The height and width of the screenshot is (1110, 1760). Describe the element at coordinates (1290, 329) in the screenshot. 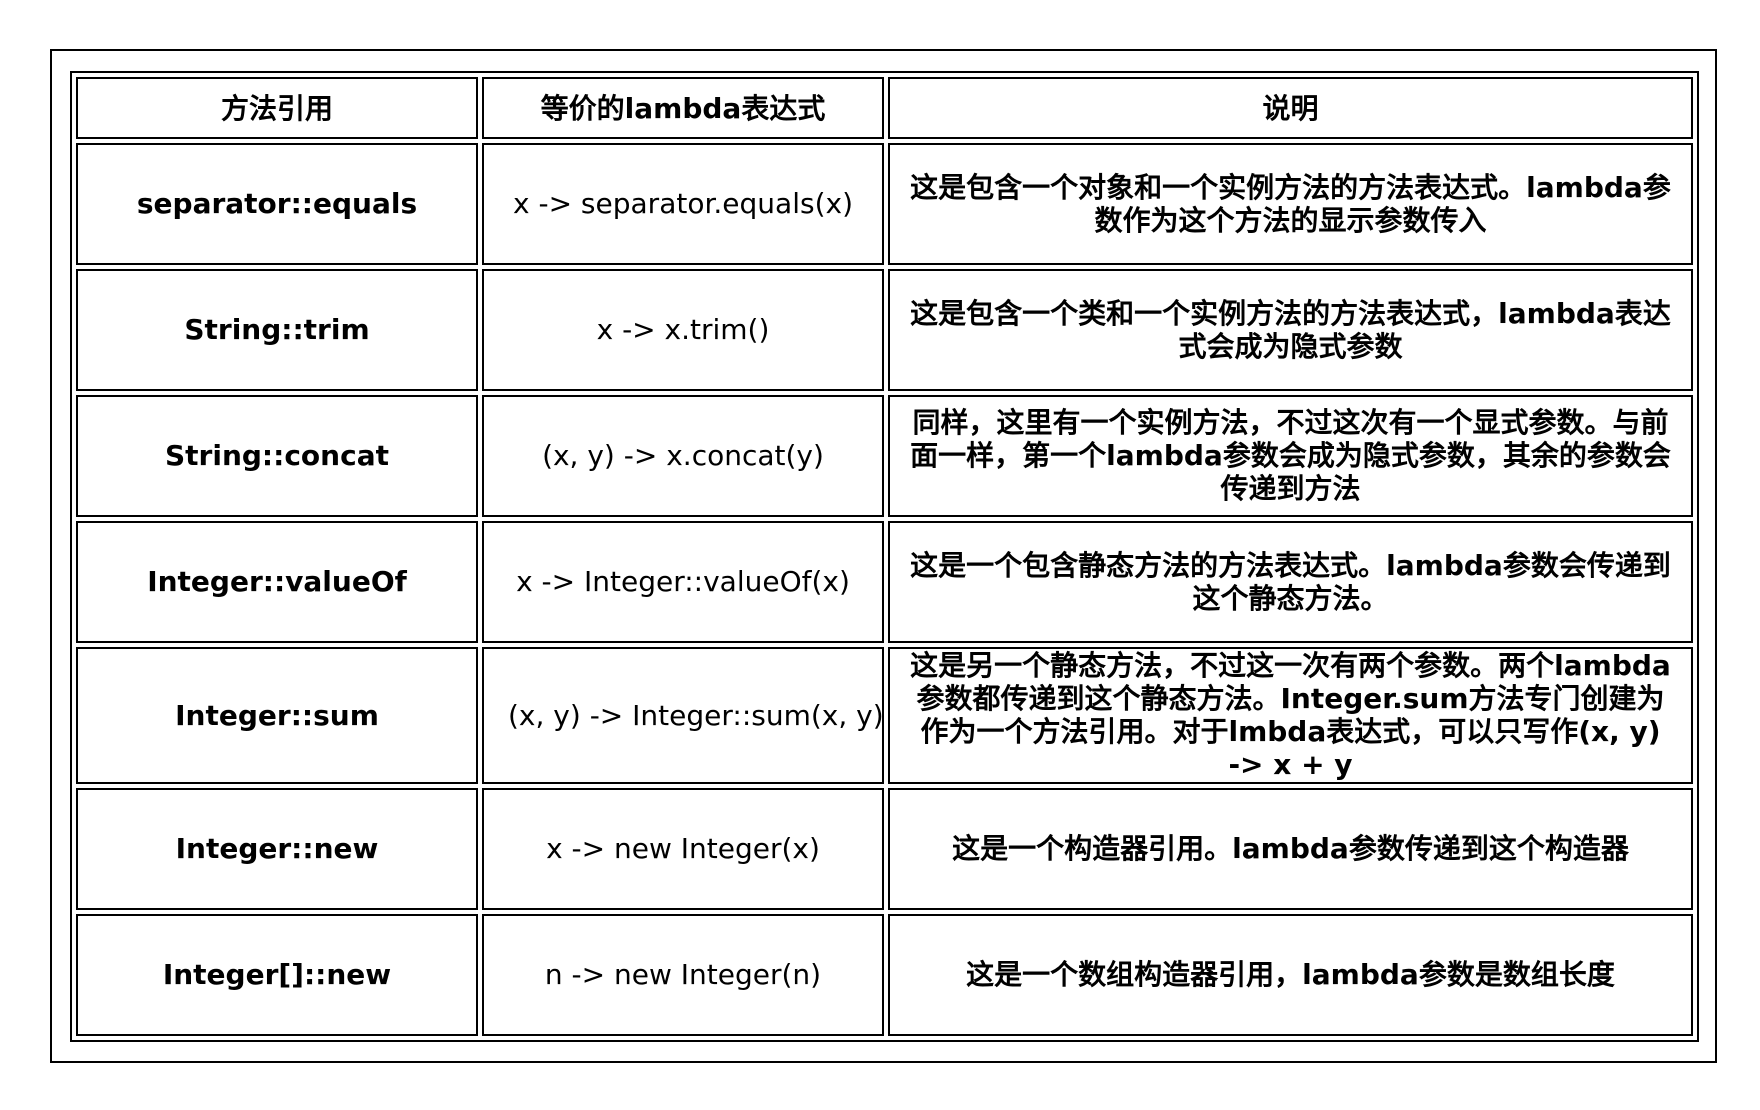

I see `description-cell: 这是包含一个类和一个实例方法的方法表达式，lambda表达式会成为隐式参数` at that location.